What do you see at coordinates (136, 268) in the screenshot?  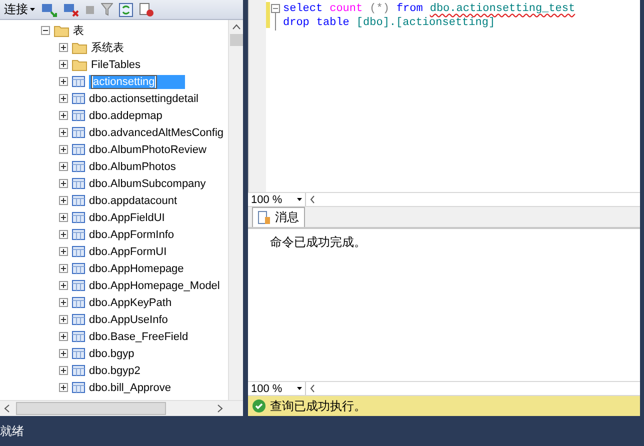 I see `tree-node-label: dbo.AppHomepage` at bounding box center [136, 268].